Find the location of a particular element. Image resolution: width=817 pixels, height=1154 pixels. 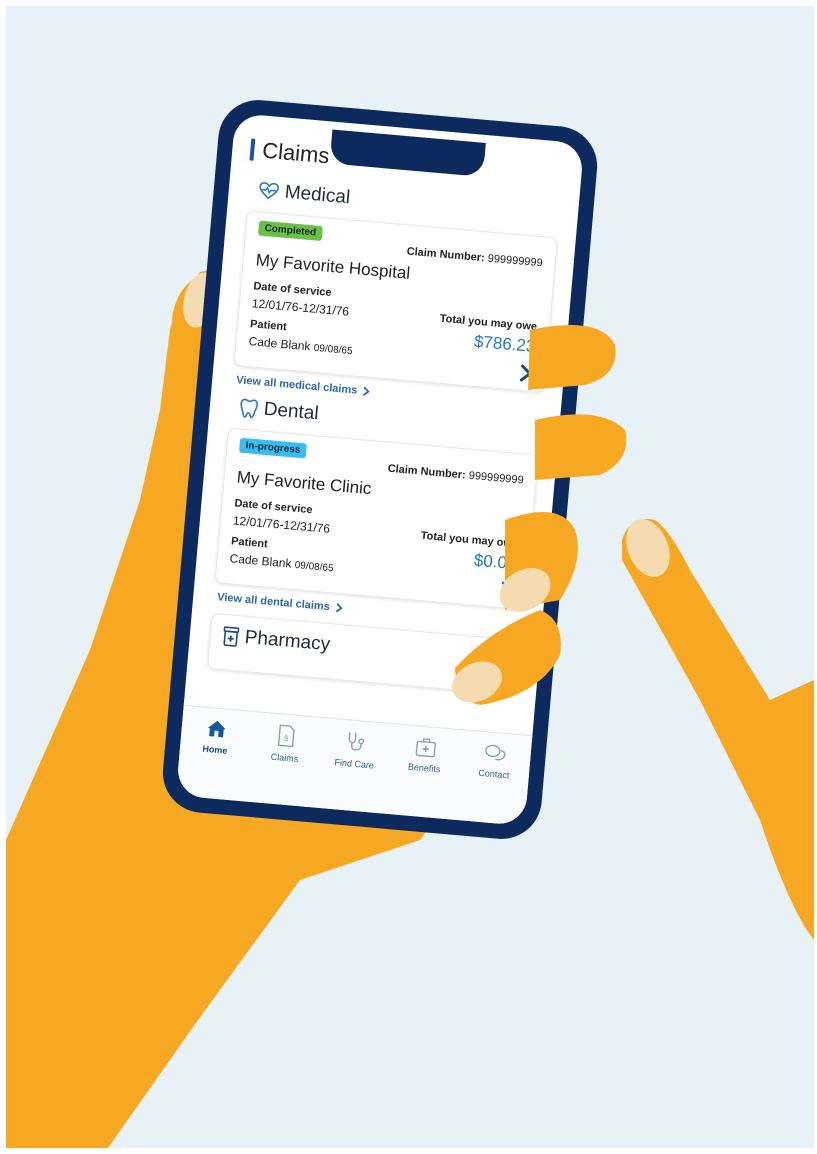

pointing-finger is located at coordinates (718, 729).